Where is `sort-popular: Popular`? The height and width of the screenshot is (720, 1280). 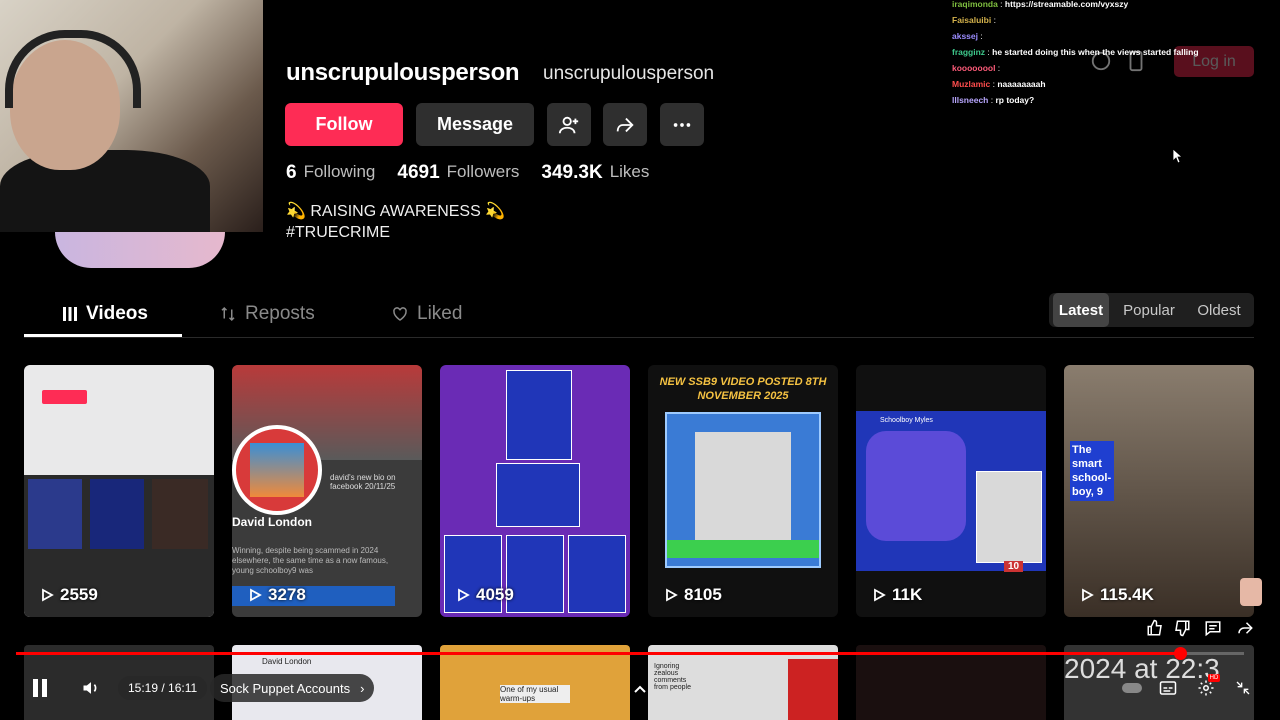
sort-popular: Popular is located at coordinates (1149, 310).